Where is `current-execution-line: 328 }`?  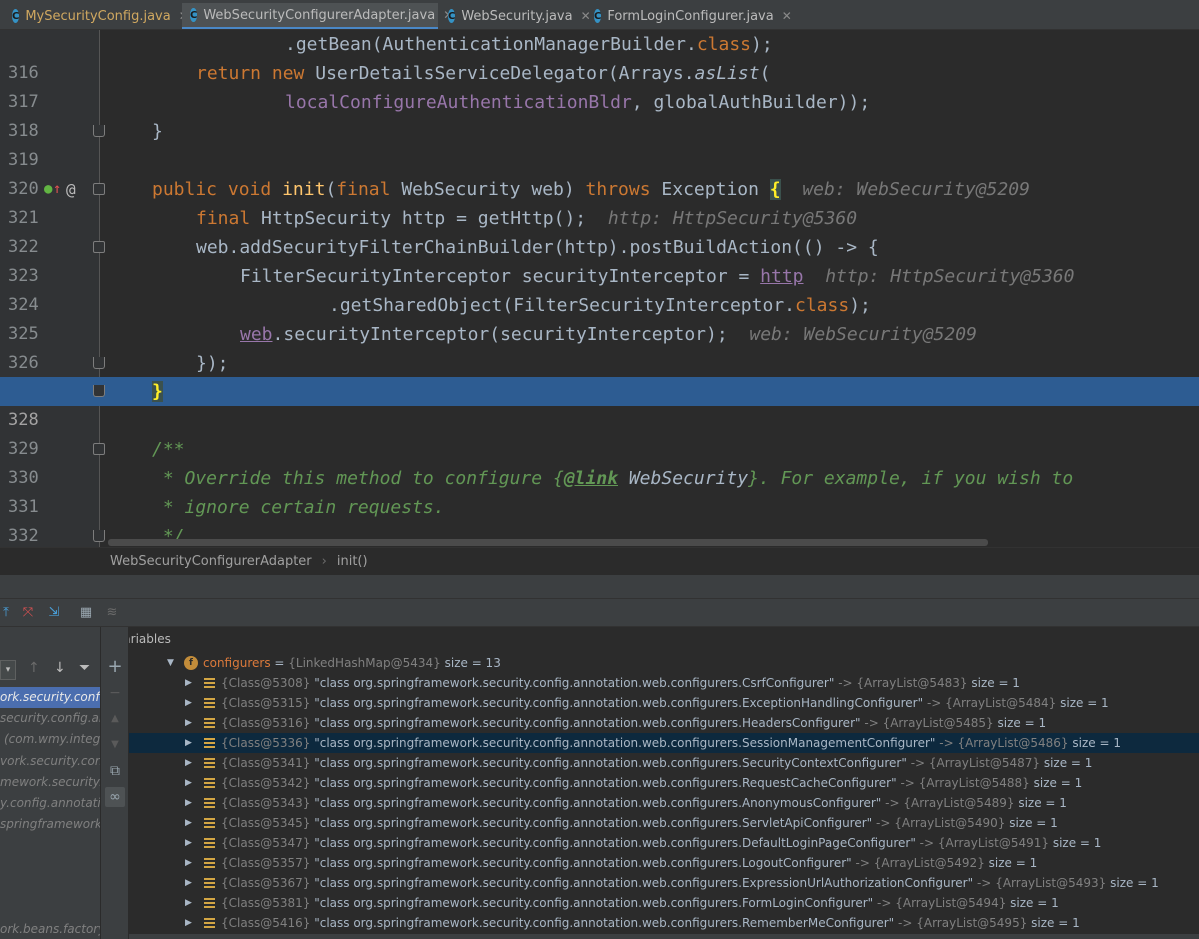 current-execution-line: 328 } is located at coordinates (599, 406).